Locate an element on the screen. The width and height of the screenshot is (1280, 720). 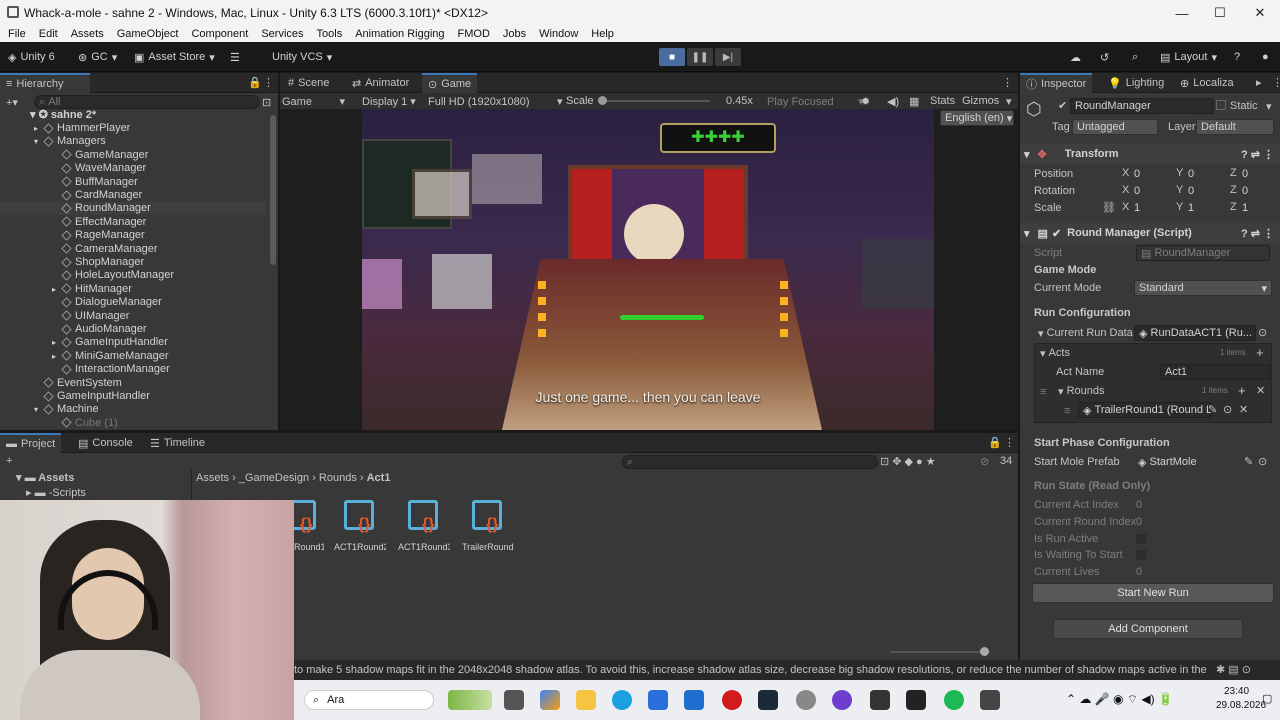
transform-z-field: 1 is located at coordinates (1259, 208).